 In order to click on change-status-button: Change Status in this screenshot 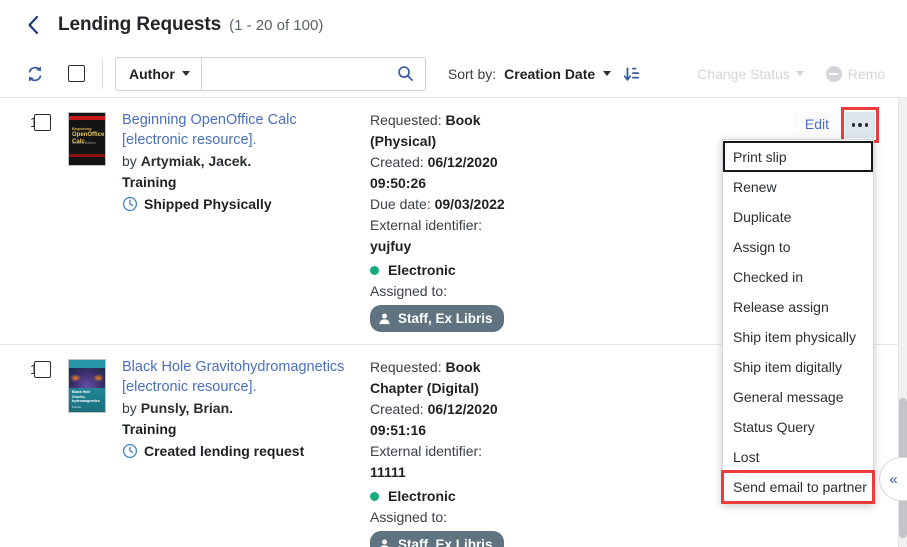, I will do `click(750, 74)`.